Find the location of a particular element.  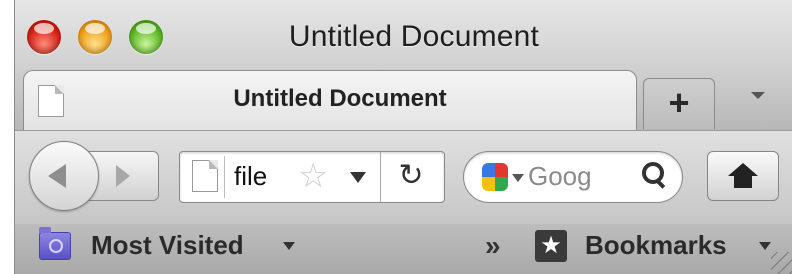

bookmark-star-icon: ☆ is located at coordinates (313, 176).